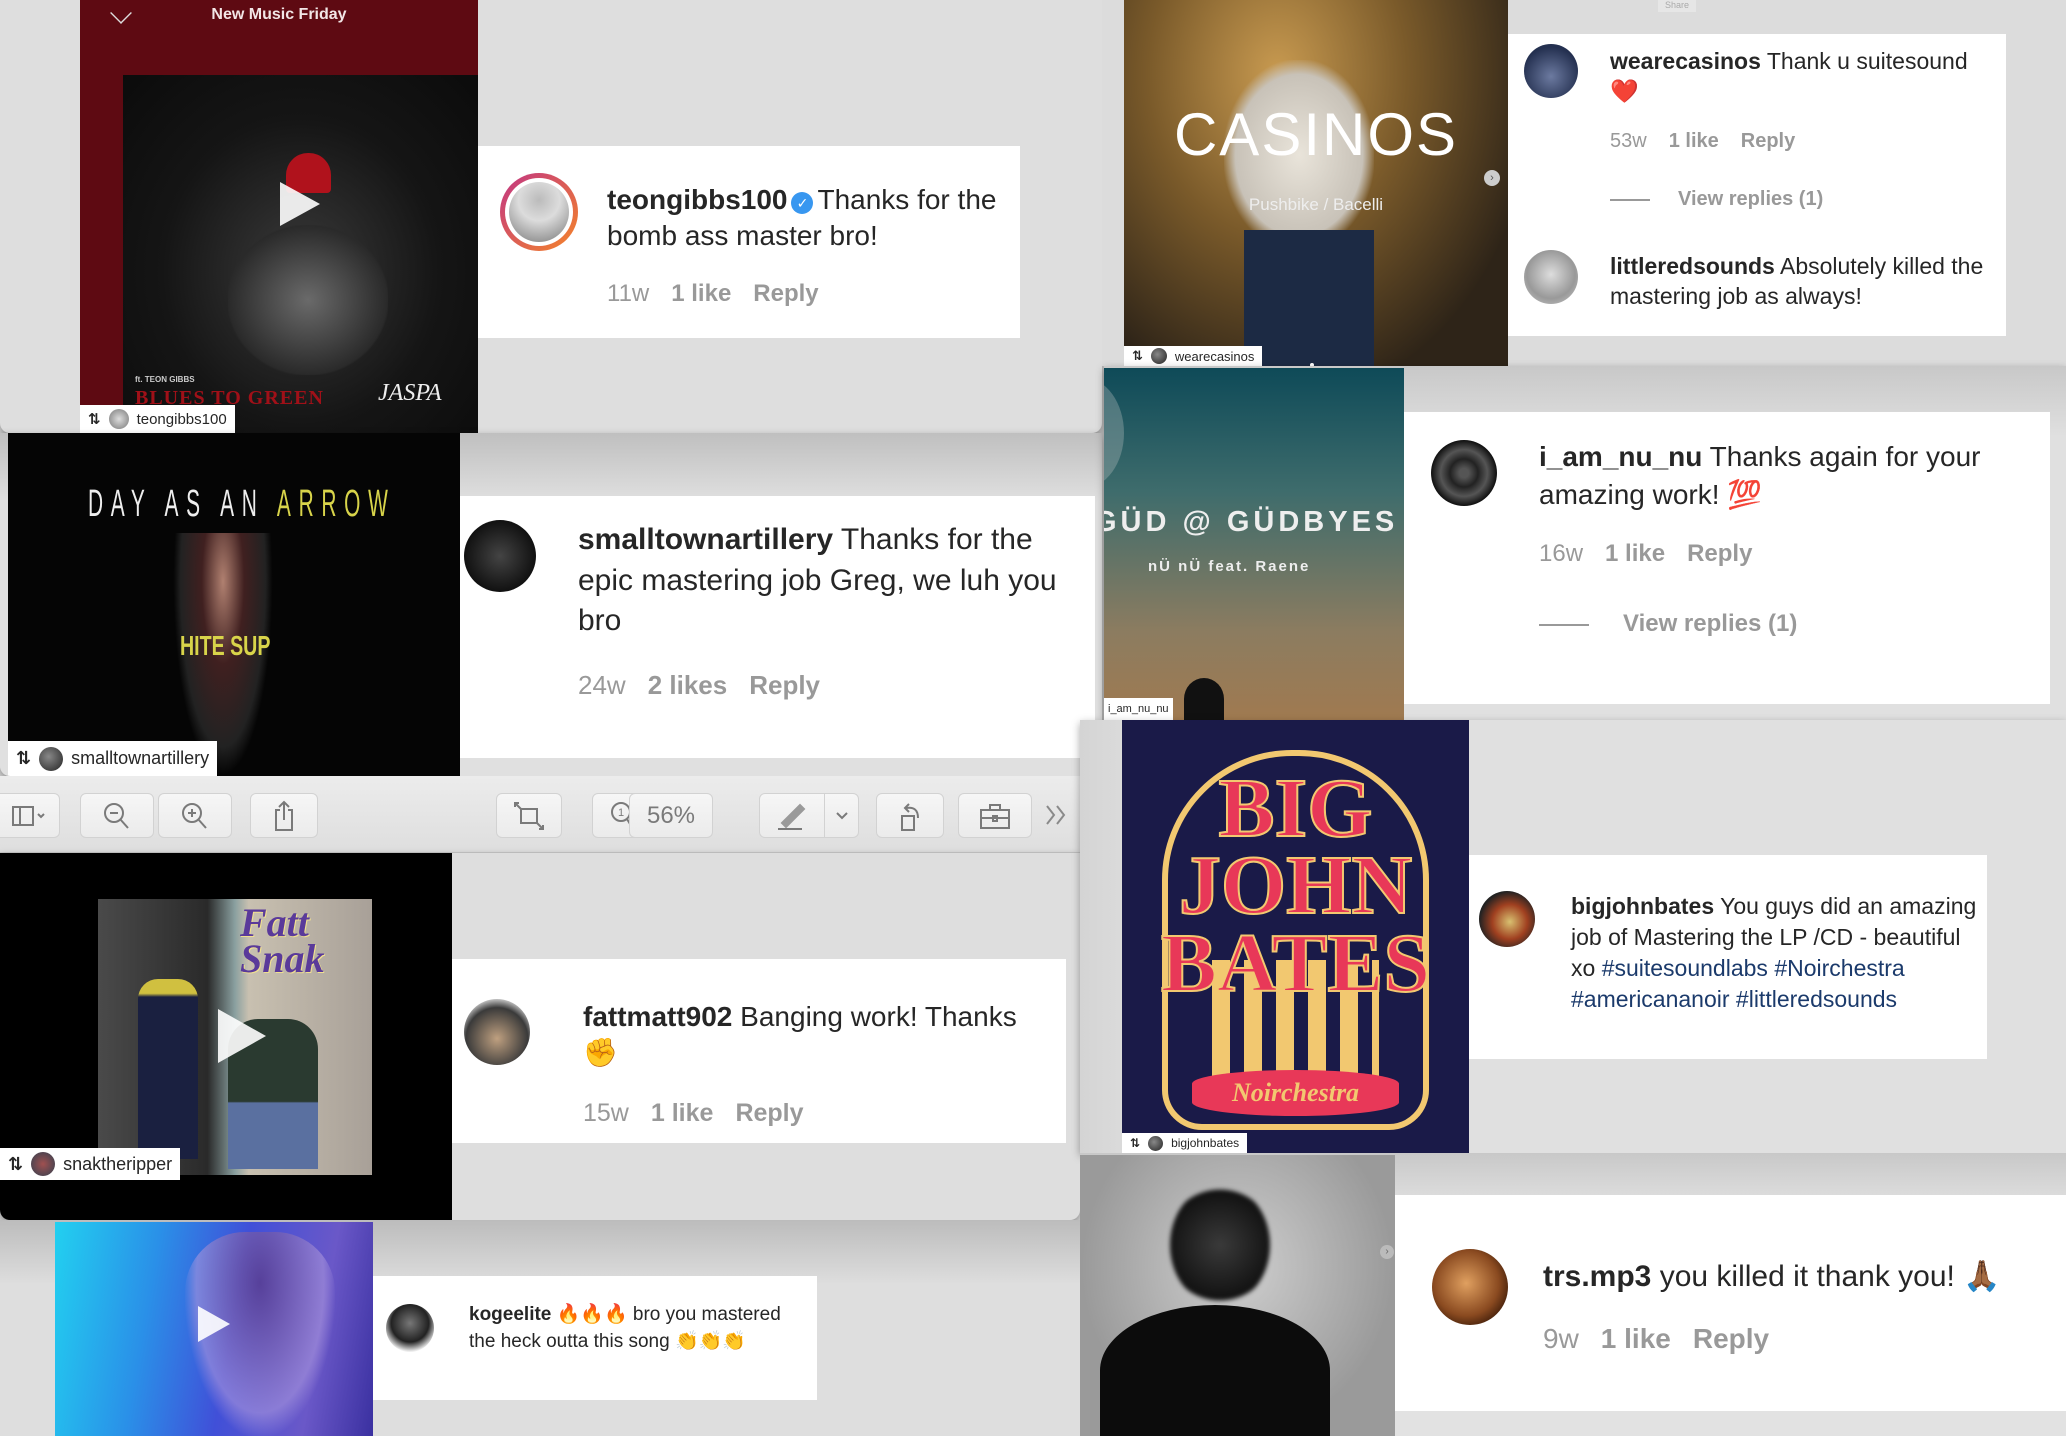 This screenshot has width=2066, height=1436. I want to click on post-image-day-as-an-arrow: DAY AS AN ARROW HITE SUP, so click(234, 604).